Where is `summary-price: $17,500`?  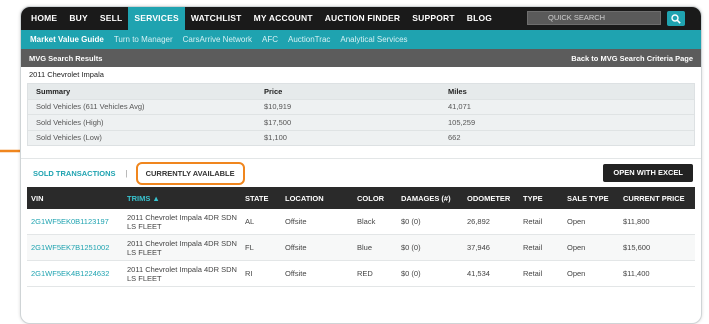 summary-price: $17,500 is located at coordinates (278, 122).